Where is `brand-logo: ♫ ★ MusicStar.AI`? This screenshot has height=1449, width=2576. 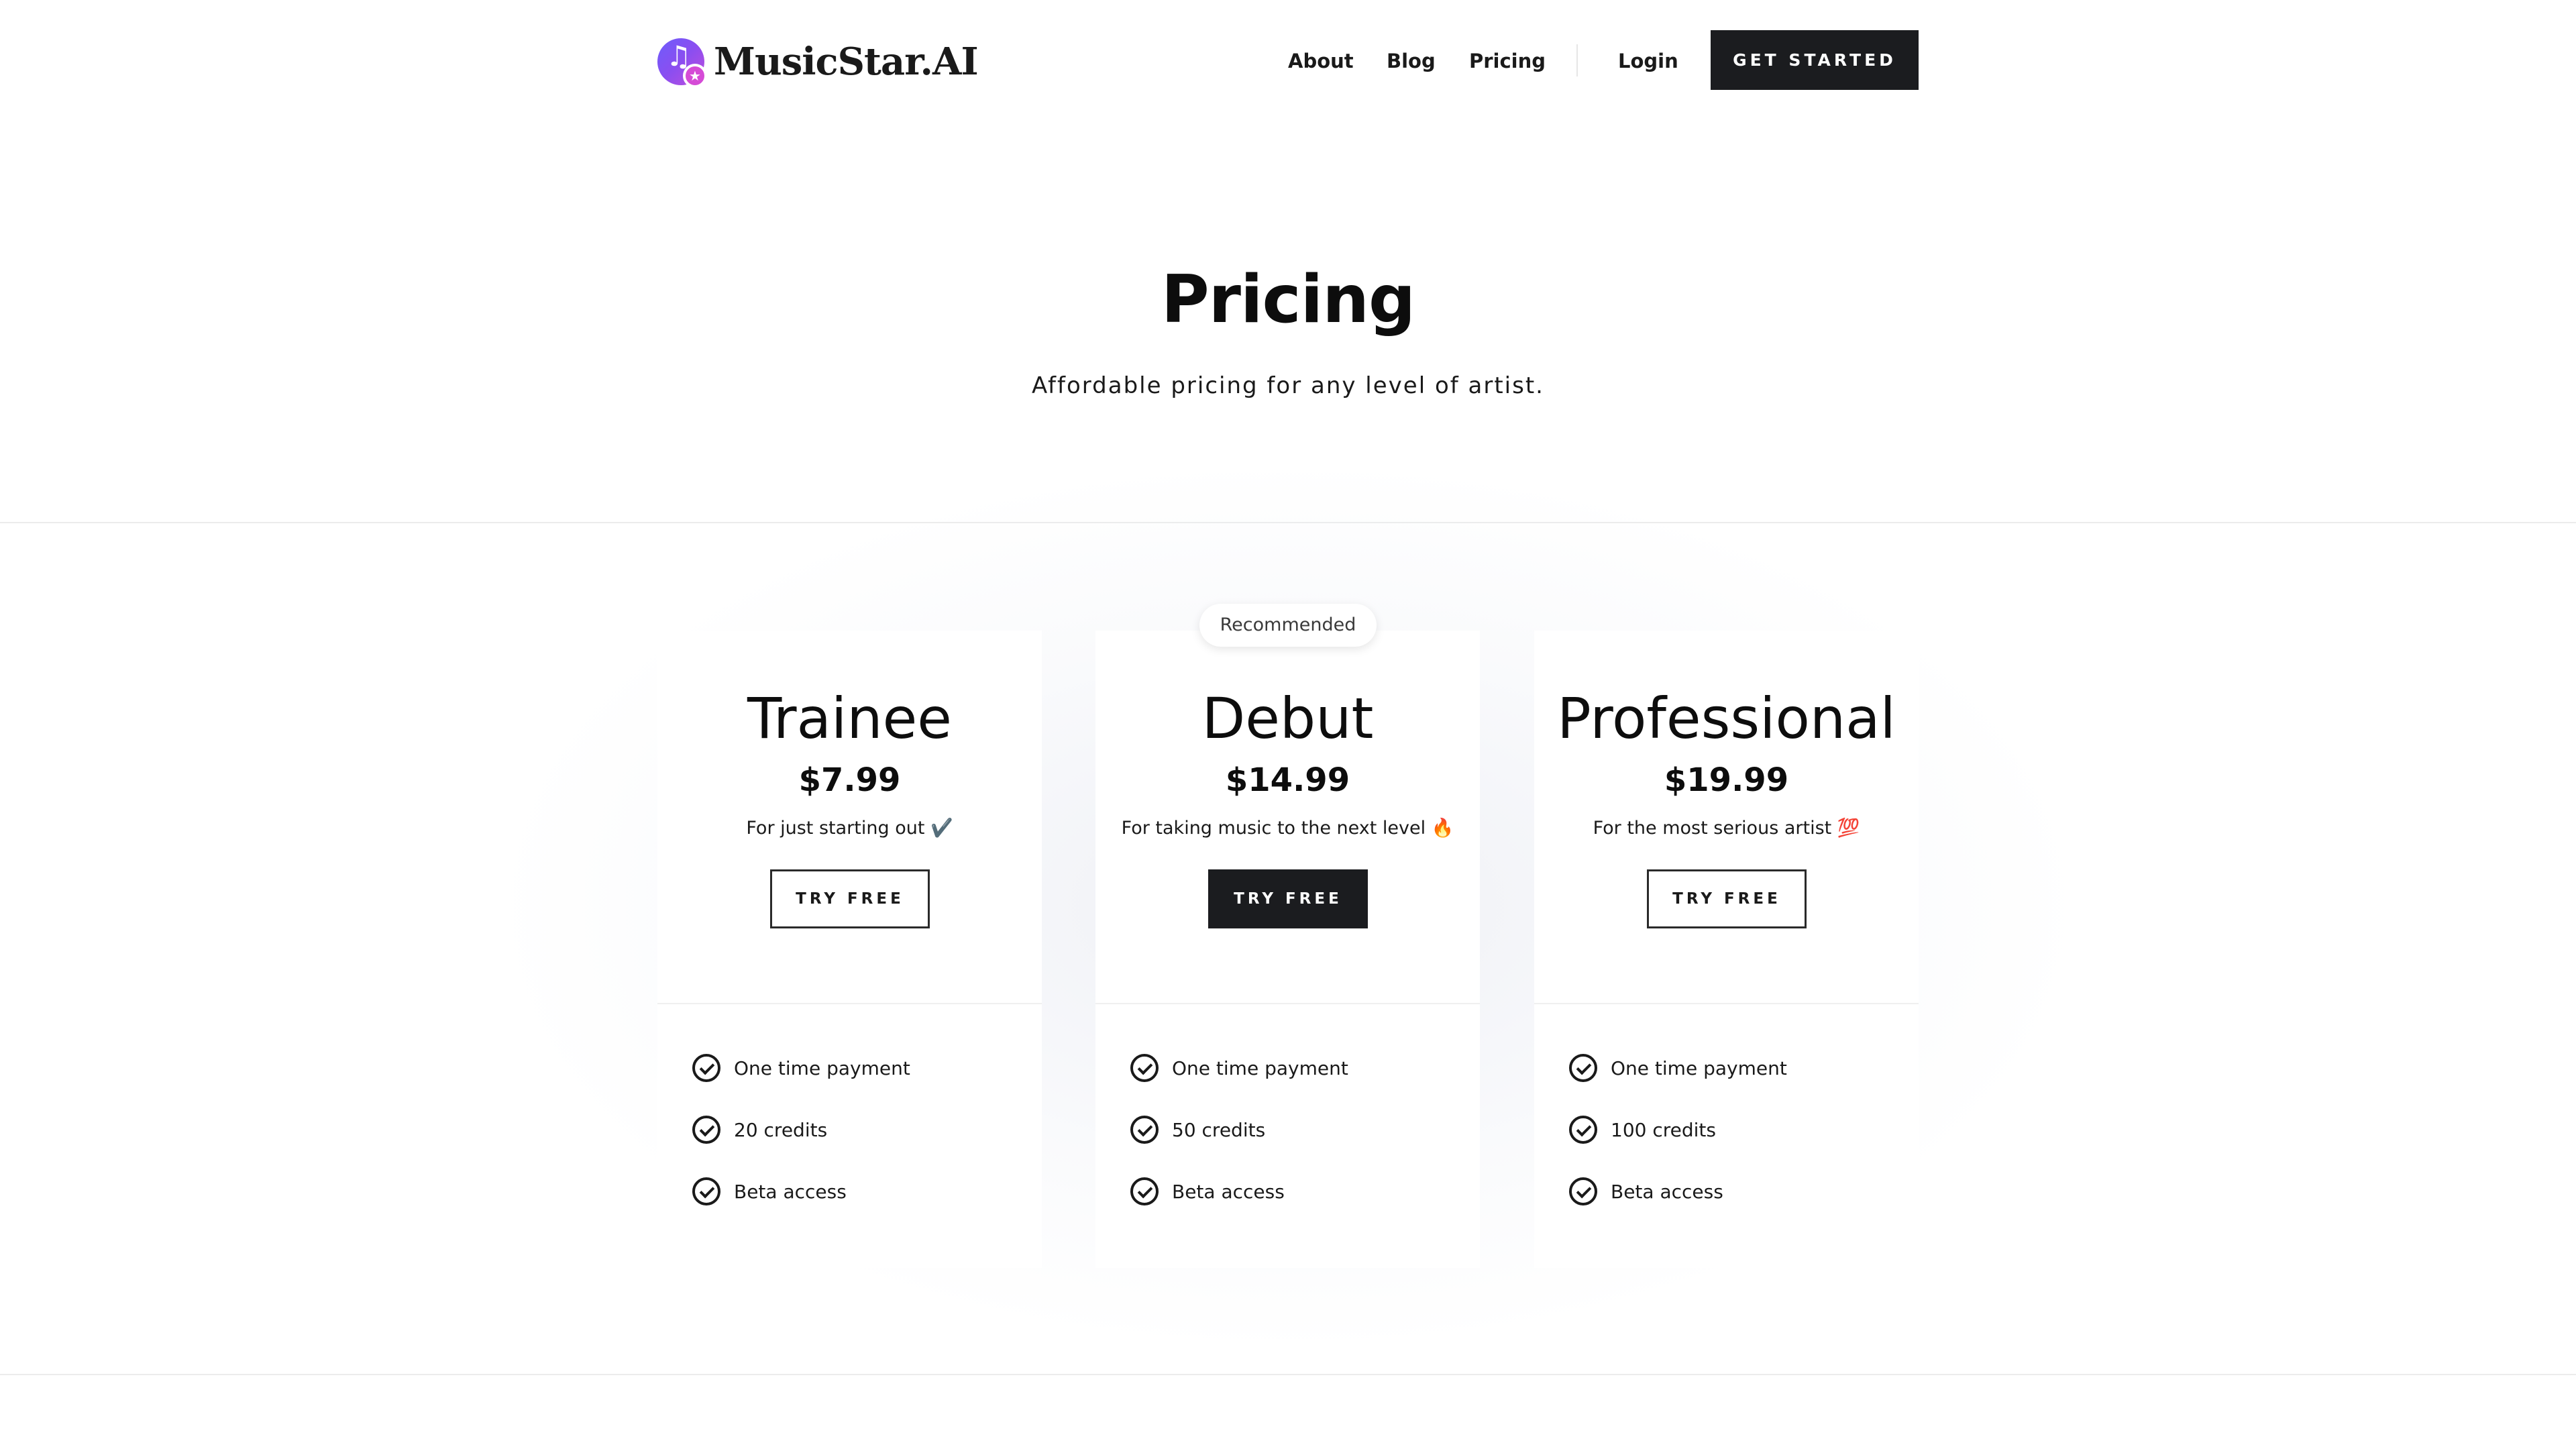 brand-logo: ♫ ★ MusicStar.AI is located at coordinates (818, 63).